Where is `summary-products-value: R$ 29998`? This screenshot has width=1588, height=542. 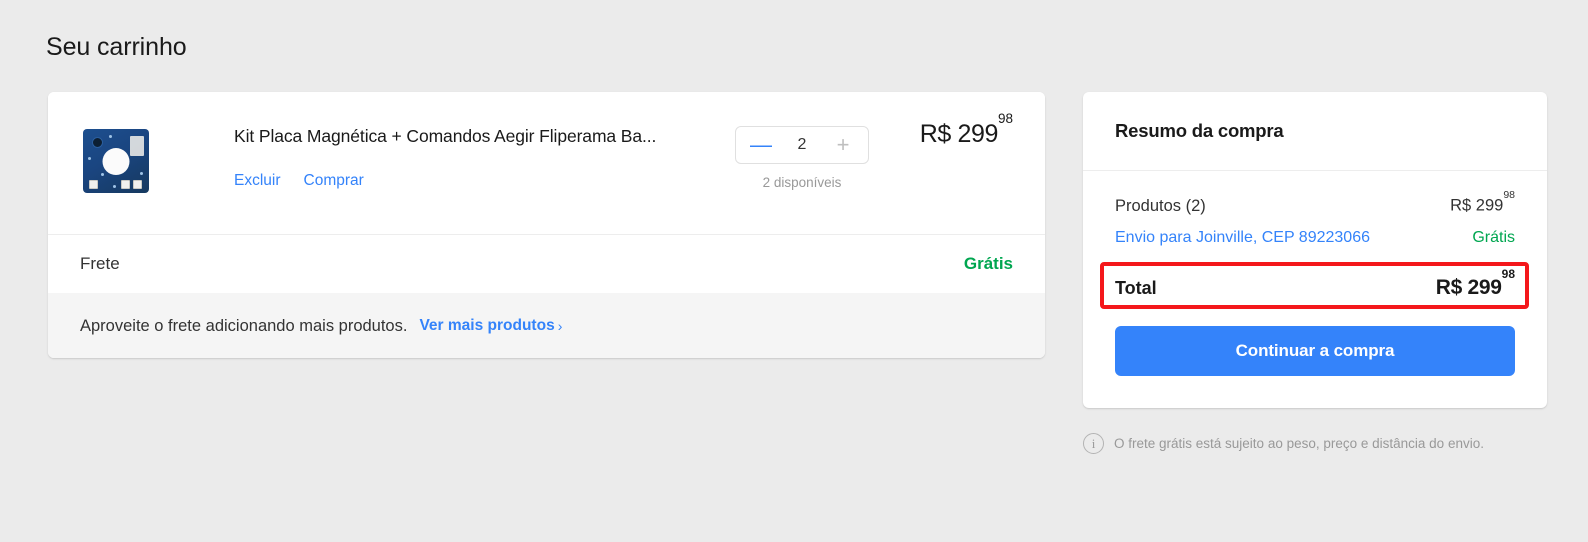 summary-products-value: R$ 29998 is located at coordinates (1482, 202).